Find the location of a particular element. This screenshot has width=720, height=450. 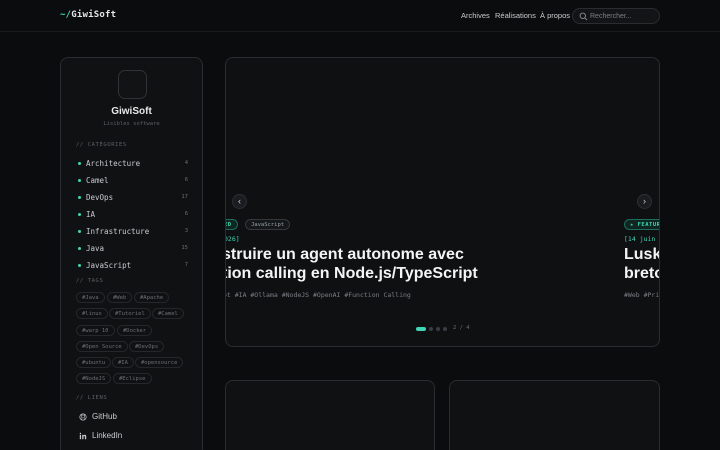

sidebar-item-architecture: Architecture 4 is located at coordinates (132, 164).